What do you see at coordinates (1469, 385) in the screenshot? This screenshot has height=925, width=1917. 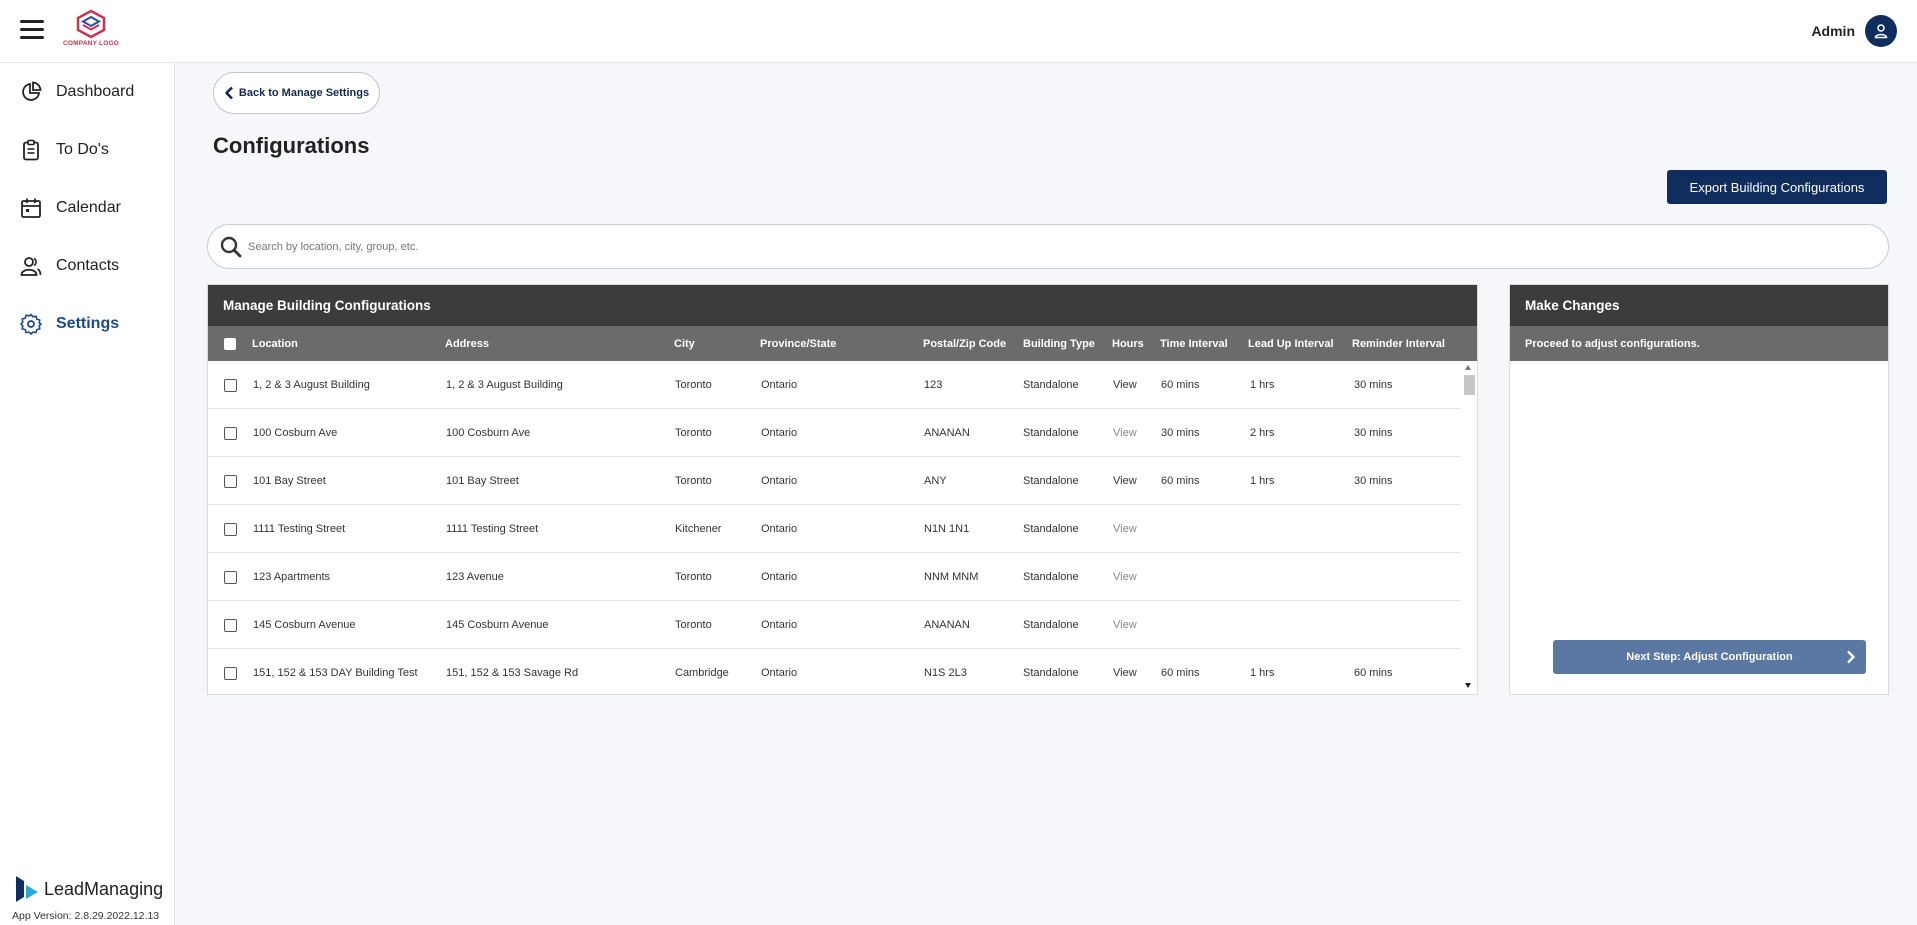 I see `scrollbar-thumb` at bounding box center [1469, 385].